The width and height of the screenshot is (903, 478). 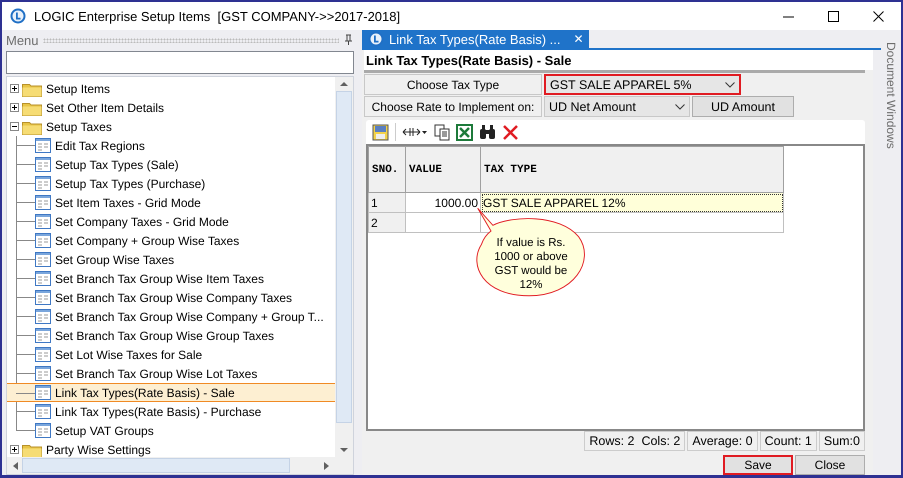 What do you see at coordinates (128, 202) in the screenshot?
I see `tree-item: Set Item Taxes - Grid Mode` at bounding box center [128, 202].